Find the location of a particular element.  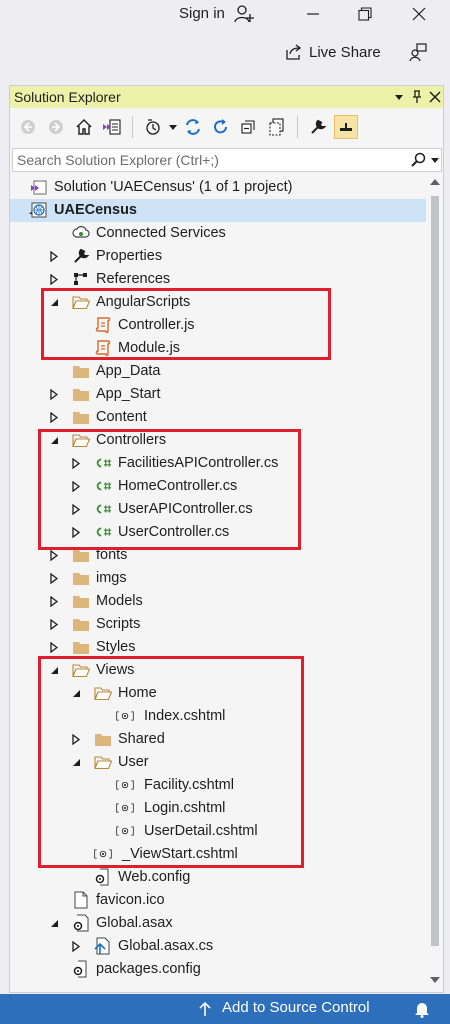

add-account-icon is located at coordinates (244, 14).